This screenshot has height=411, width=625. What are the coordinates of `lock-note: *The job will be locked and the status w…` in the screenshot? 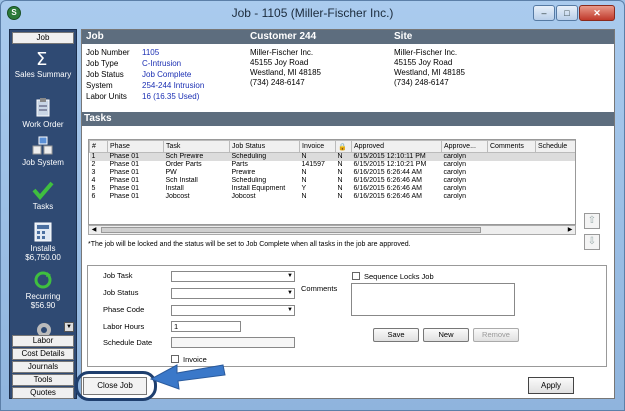 It's located at (249, 244).